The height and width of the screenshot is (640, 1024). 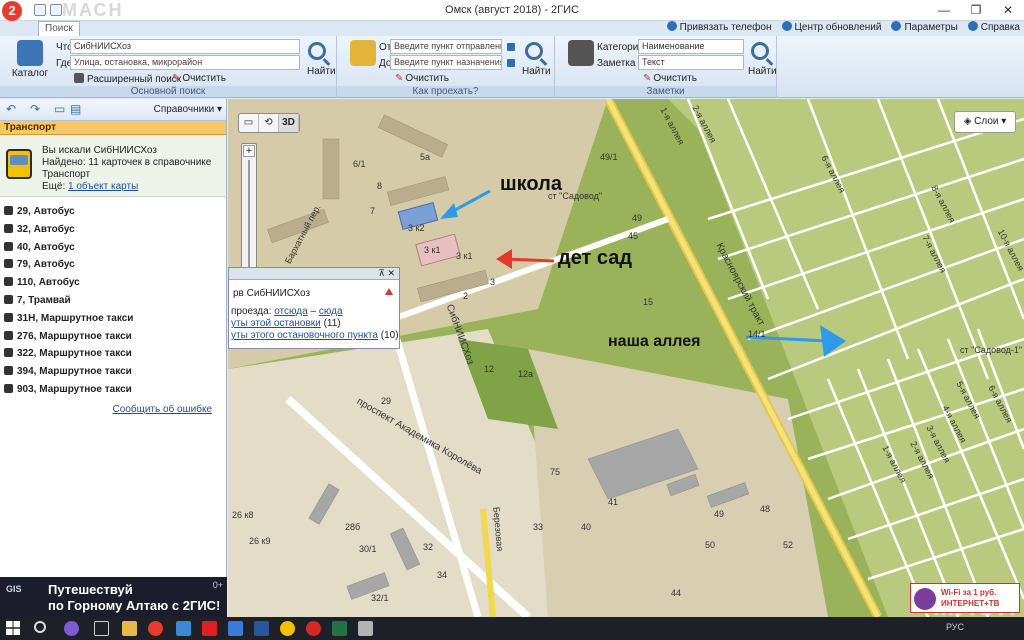 What do you see at coordinates (36, 109) in the screenshot?
I see `forward-icon: ↷` at bounding box center [36, 109].